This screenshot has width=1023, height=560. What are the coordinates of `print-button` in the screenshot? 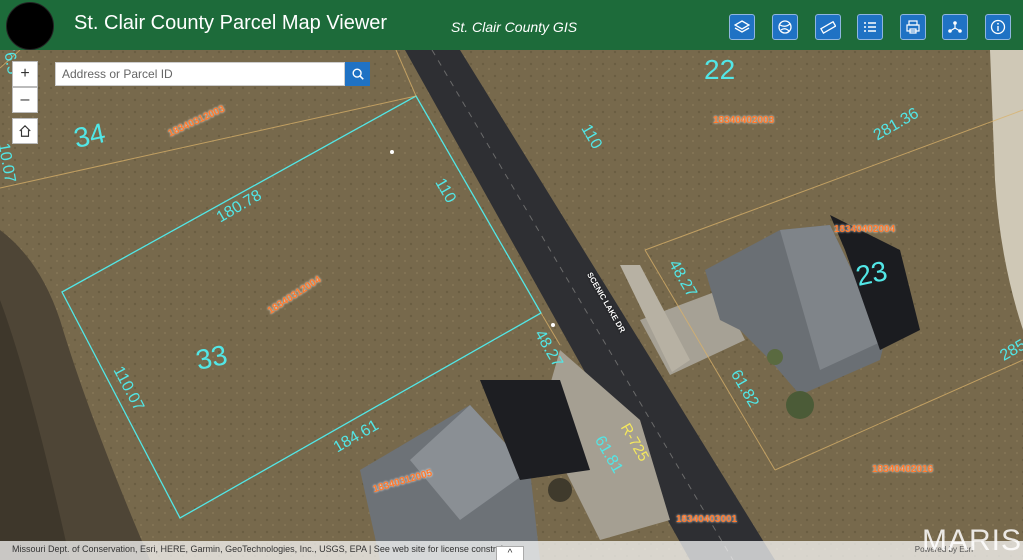 It's located at (913, 27).